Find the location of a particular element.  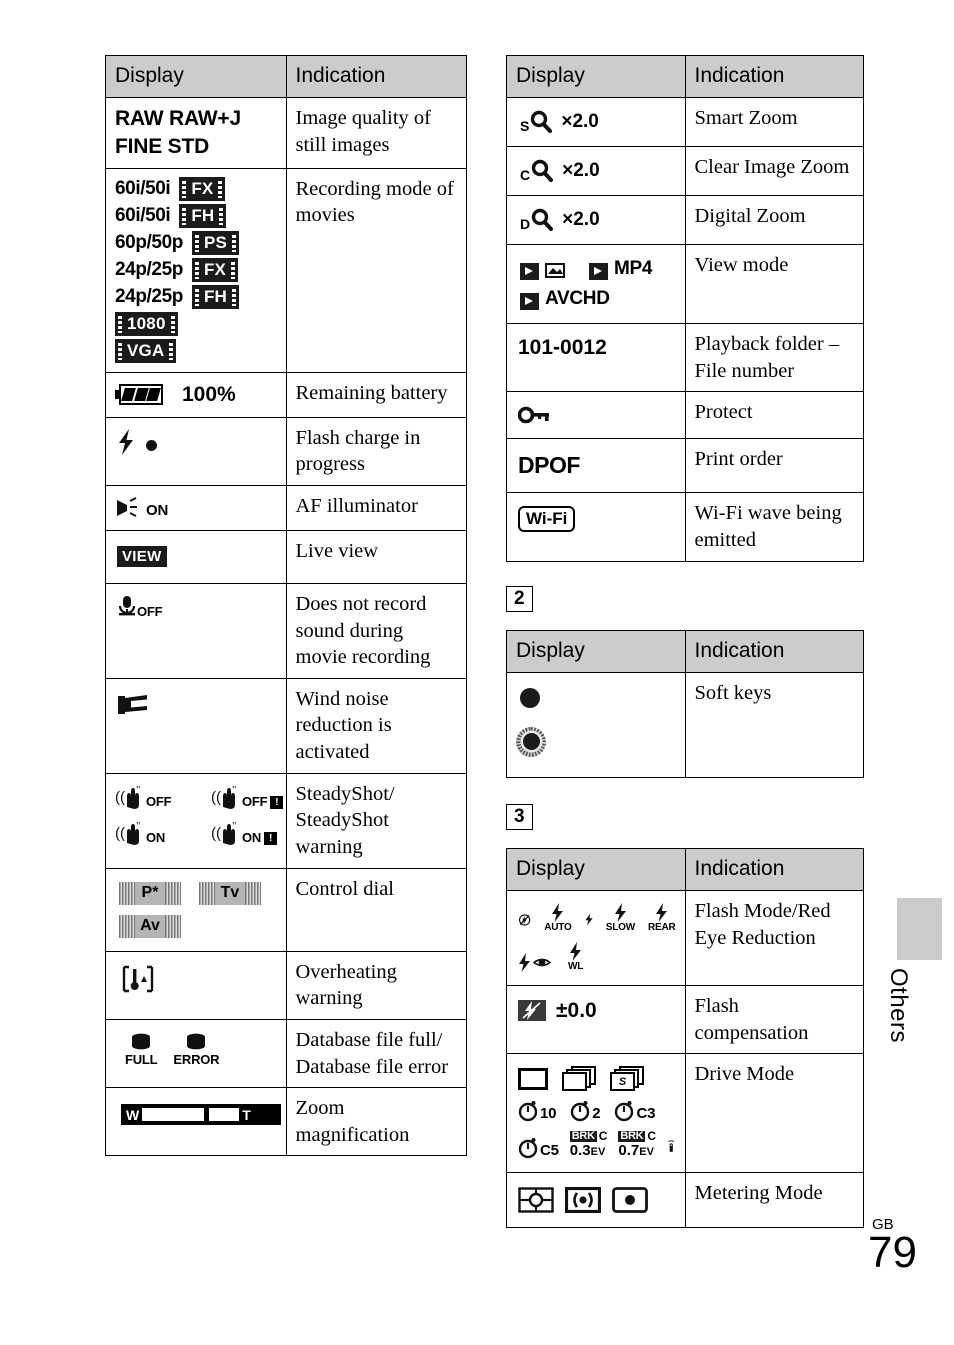

flash-off-icon is located at coordinates (524, 920).